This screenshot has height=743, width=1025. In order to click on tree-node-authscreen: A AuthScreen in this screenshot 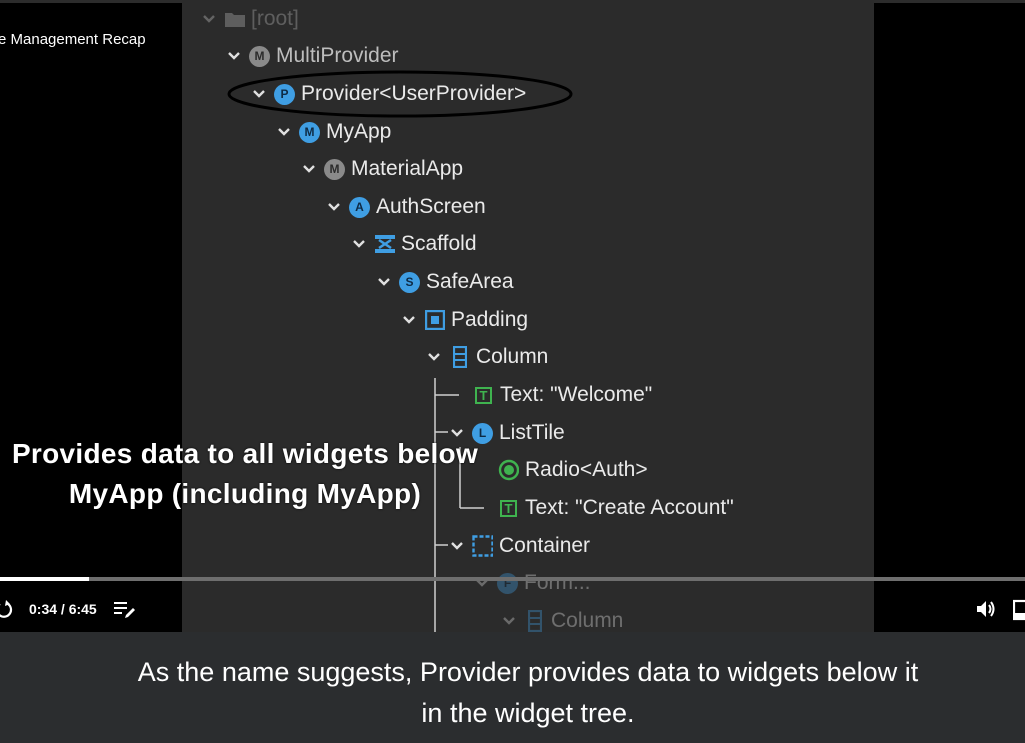, I will do `click(405, 207)`.